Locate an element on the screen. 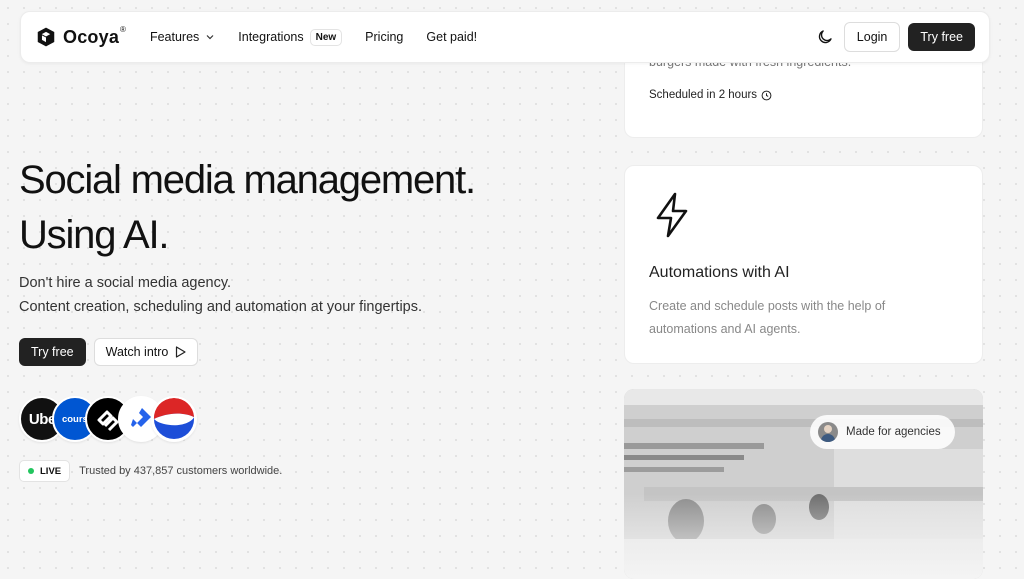  automations-title: Automations with AI is located at coordinates (719, 272).